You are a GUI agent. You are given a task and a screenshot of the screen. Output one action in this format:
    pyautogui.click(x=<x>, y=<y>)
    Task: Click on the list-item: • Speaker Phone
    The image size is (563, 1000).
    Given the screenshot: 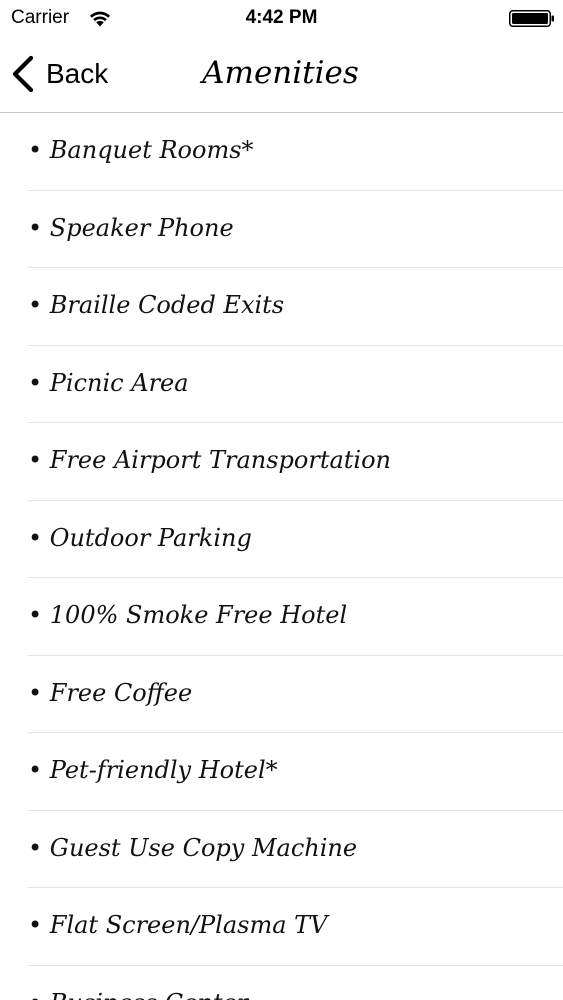 What is the action you would take?
    pyautogui.click(x=295, y=229)
    